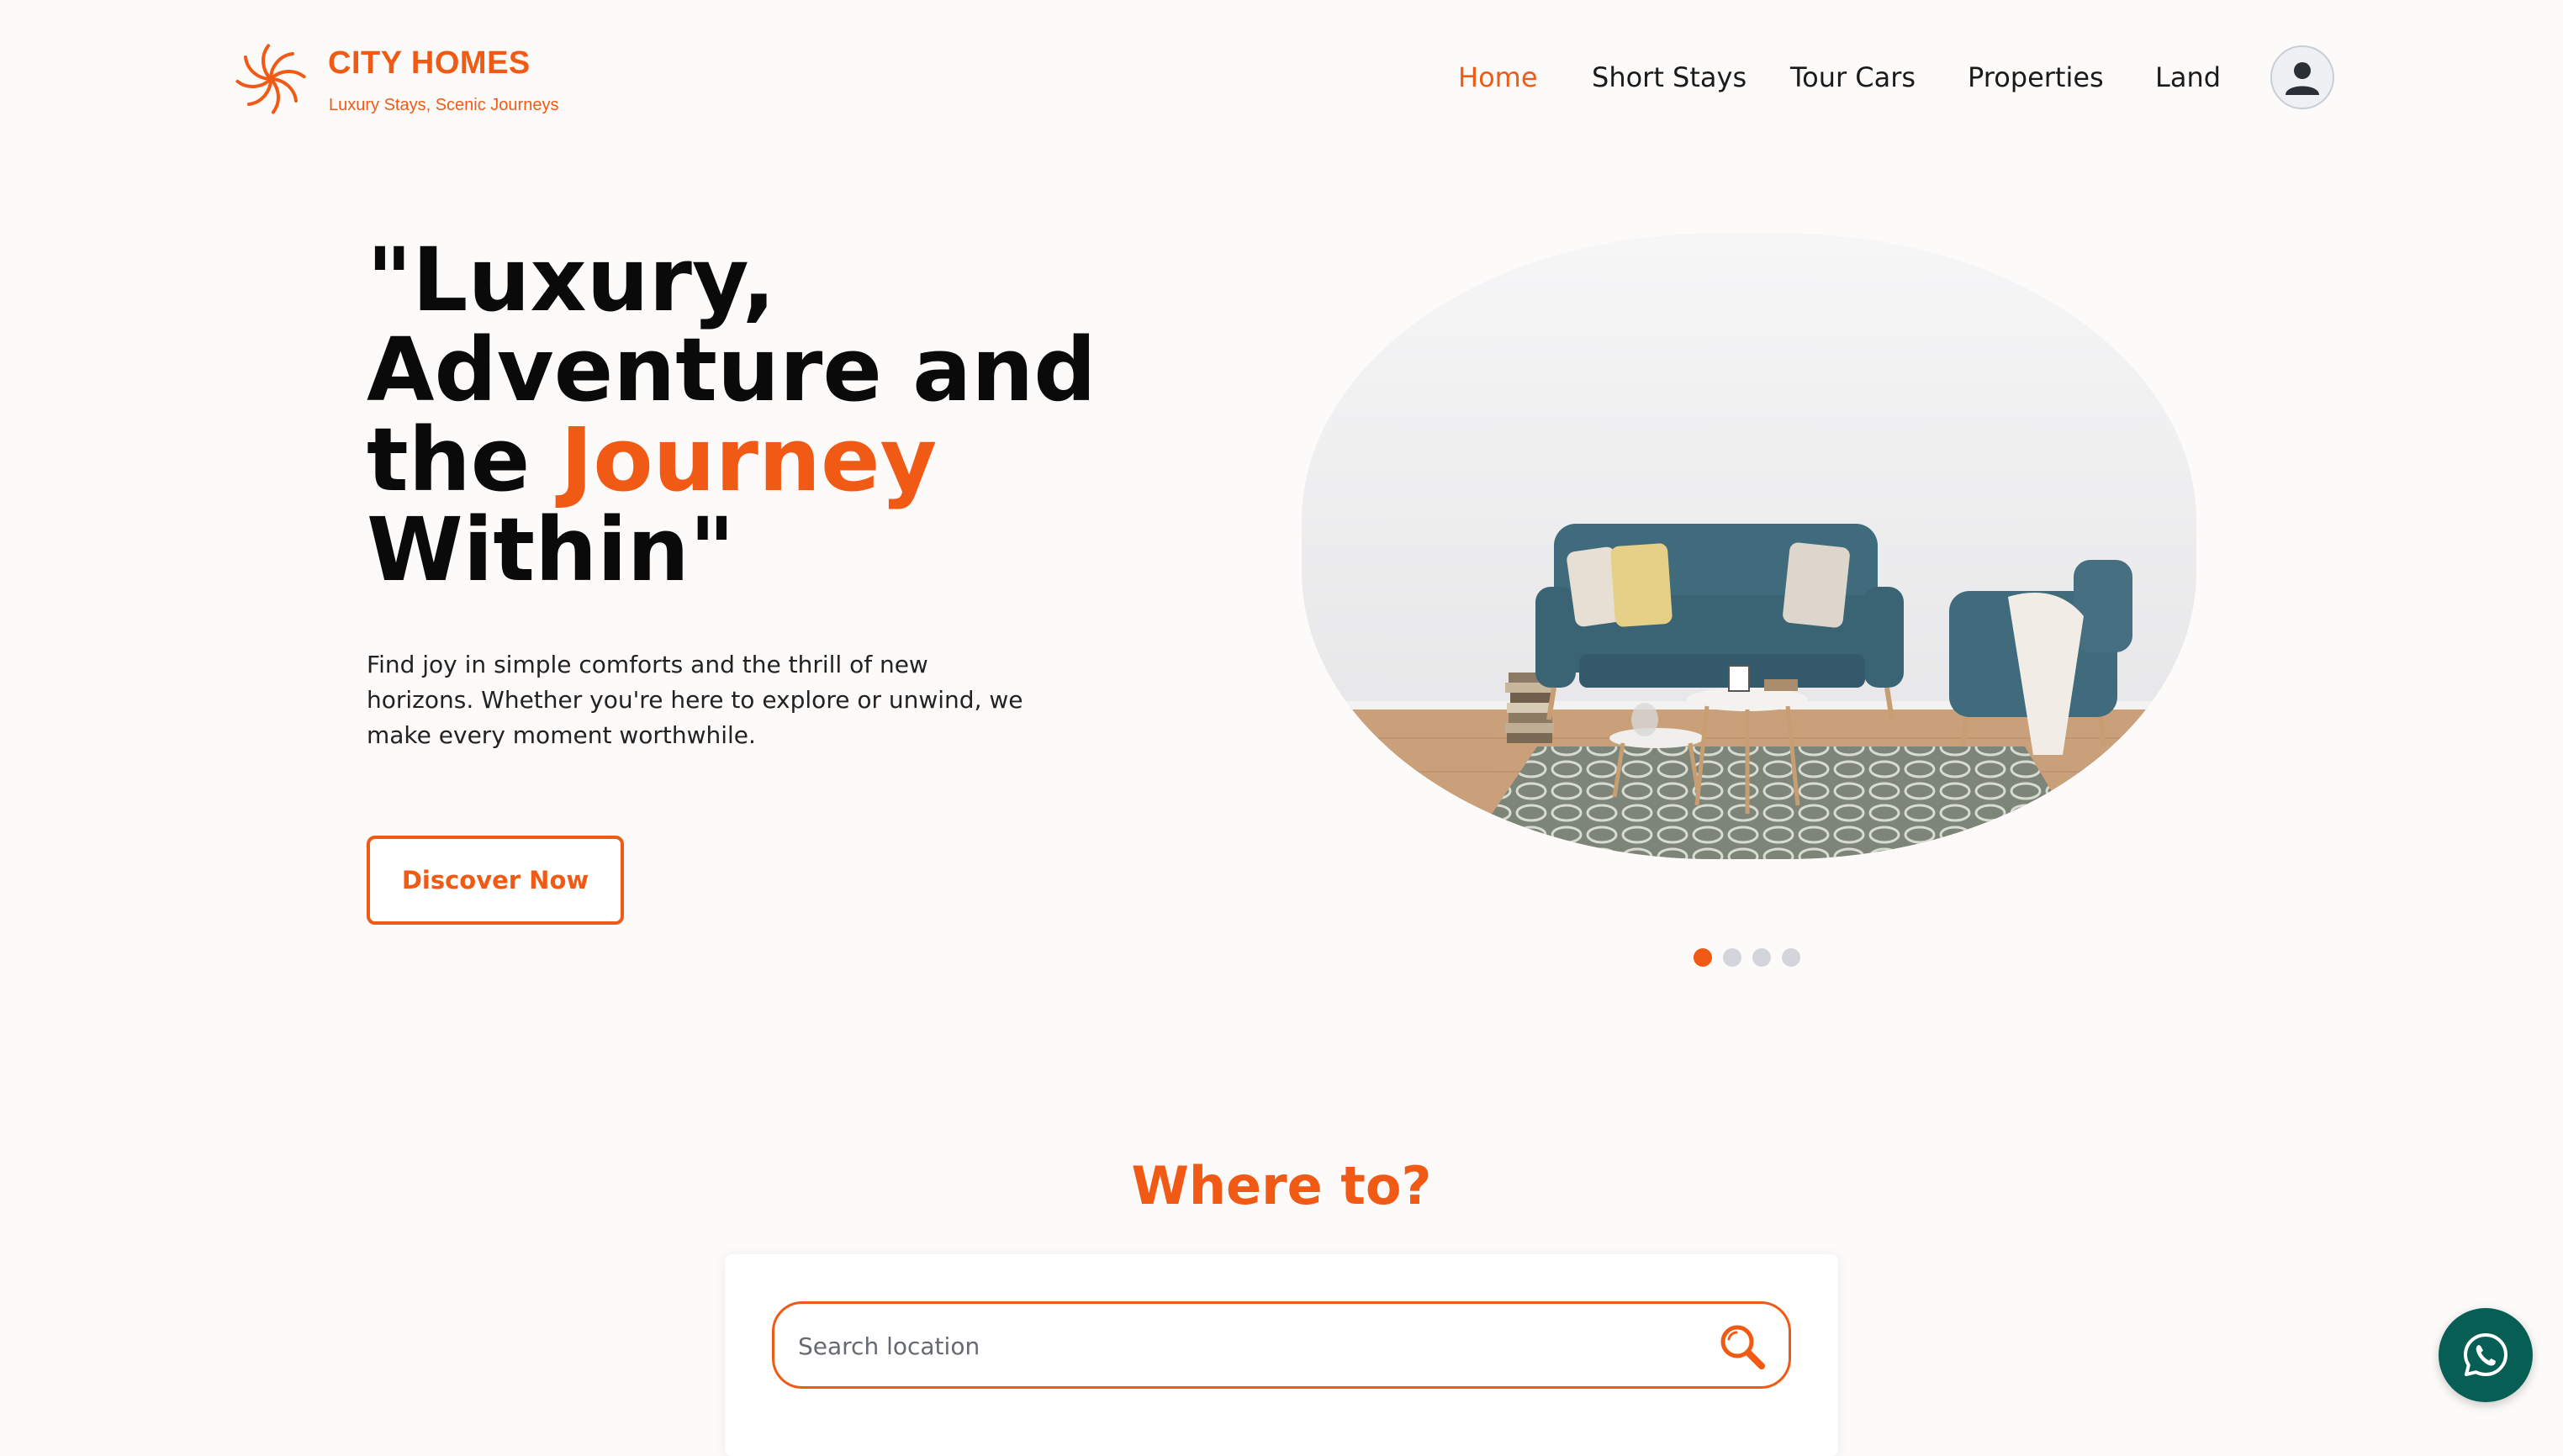 This screenshot has height=1456, width=2563. I want to click on brand-logo: CITY HOMES Luxury Stays, Scenic Journeys, so click(405, 80).